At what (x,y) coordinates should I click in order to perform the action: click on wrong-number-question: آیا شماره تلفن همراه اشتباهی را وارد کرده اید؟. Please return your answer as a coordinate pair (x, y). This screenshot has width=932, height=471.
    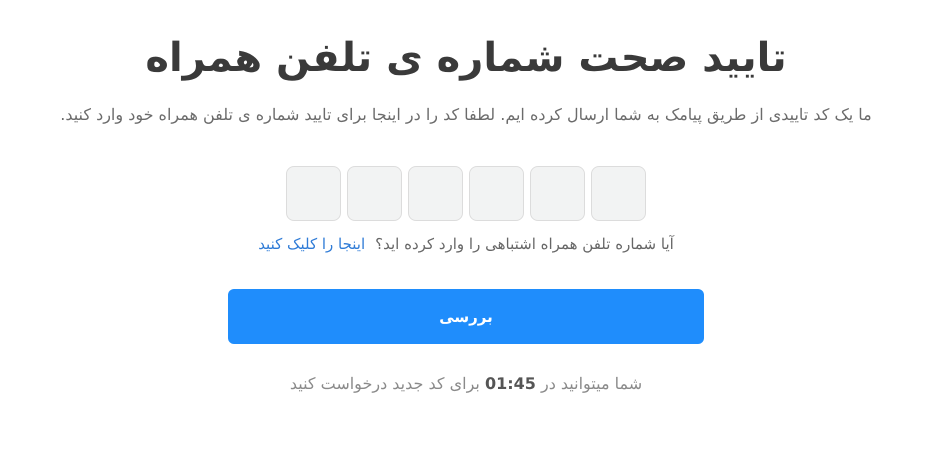
    Looking at the image, I should click on (524, 244).